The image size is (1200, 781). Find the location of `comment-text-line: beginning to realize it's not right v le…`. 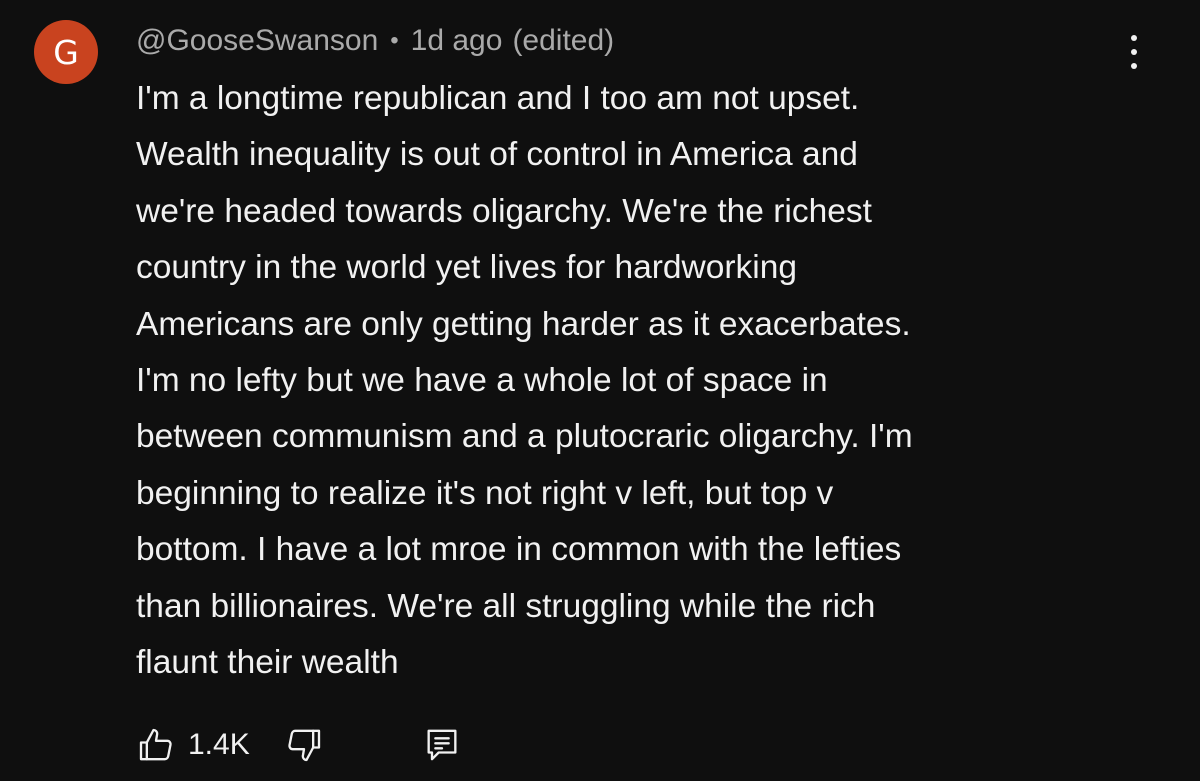

comment-text-line: beginning to realize it's not right v le… is located at coordinates (485, 493).